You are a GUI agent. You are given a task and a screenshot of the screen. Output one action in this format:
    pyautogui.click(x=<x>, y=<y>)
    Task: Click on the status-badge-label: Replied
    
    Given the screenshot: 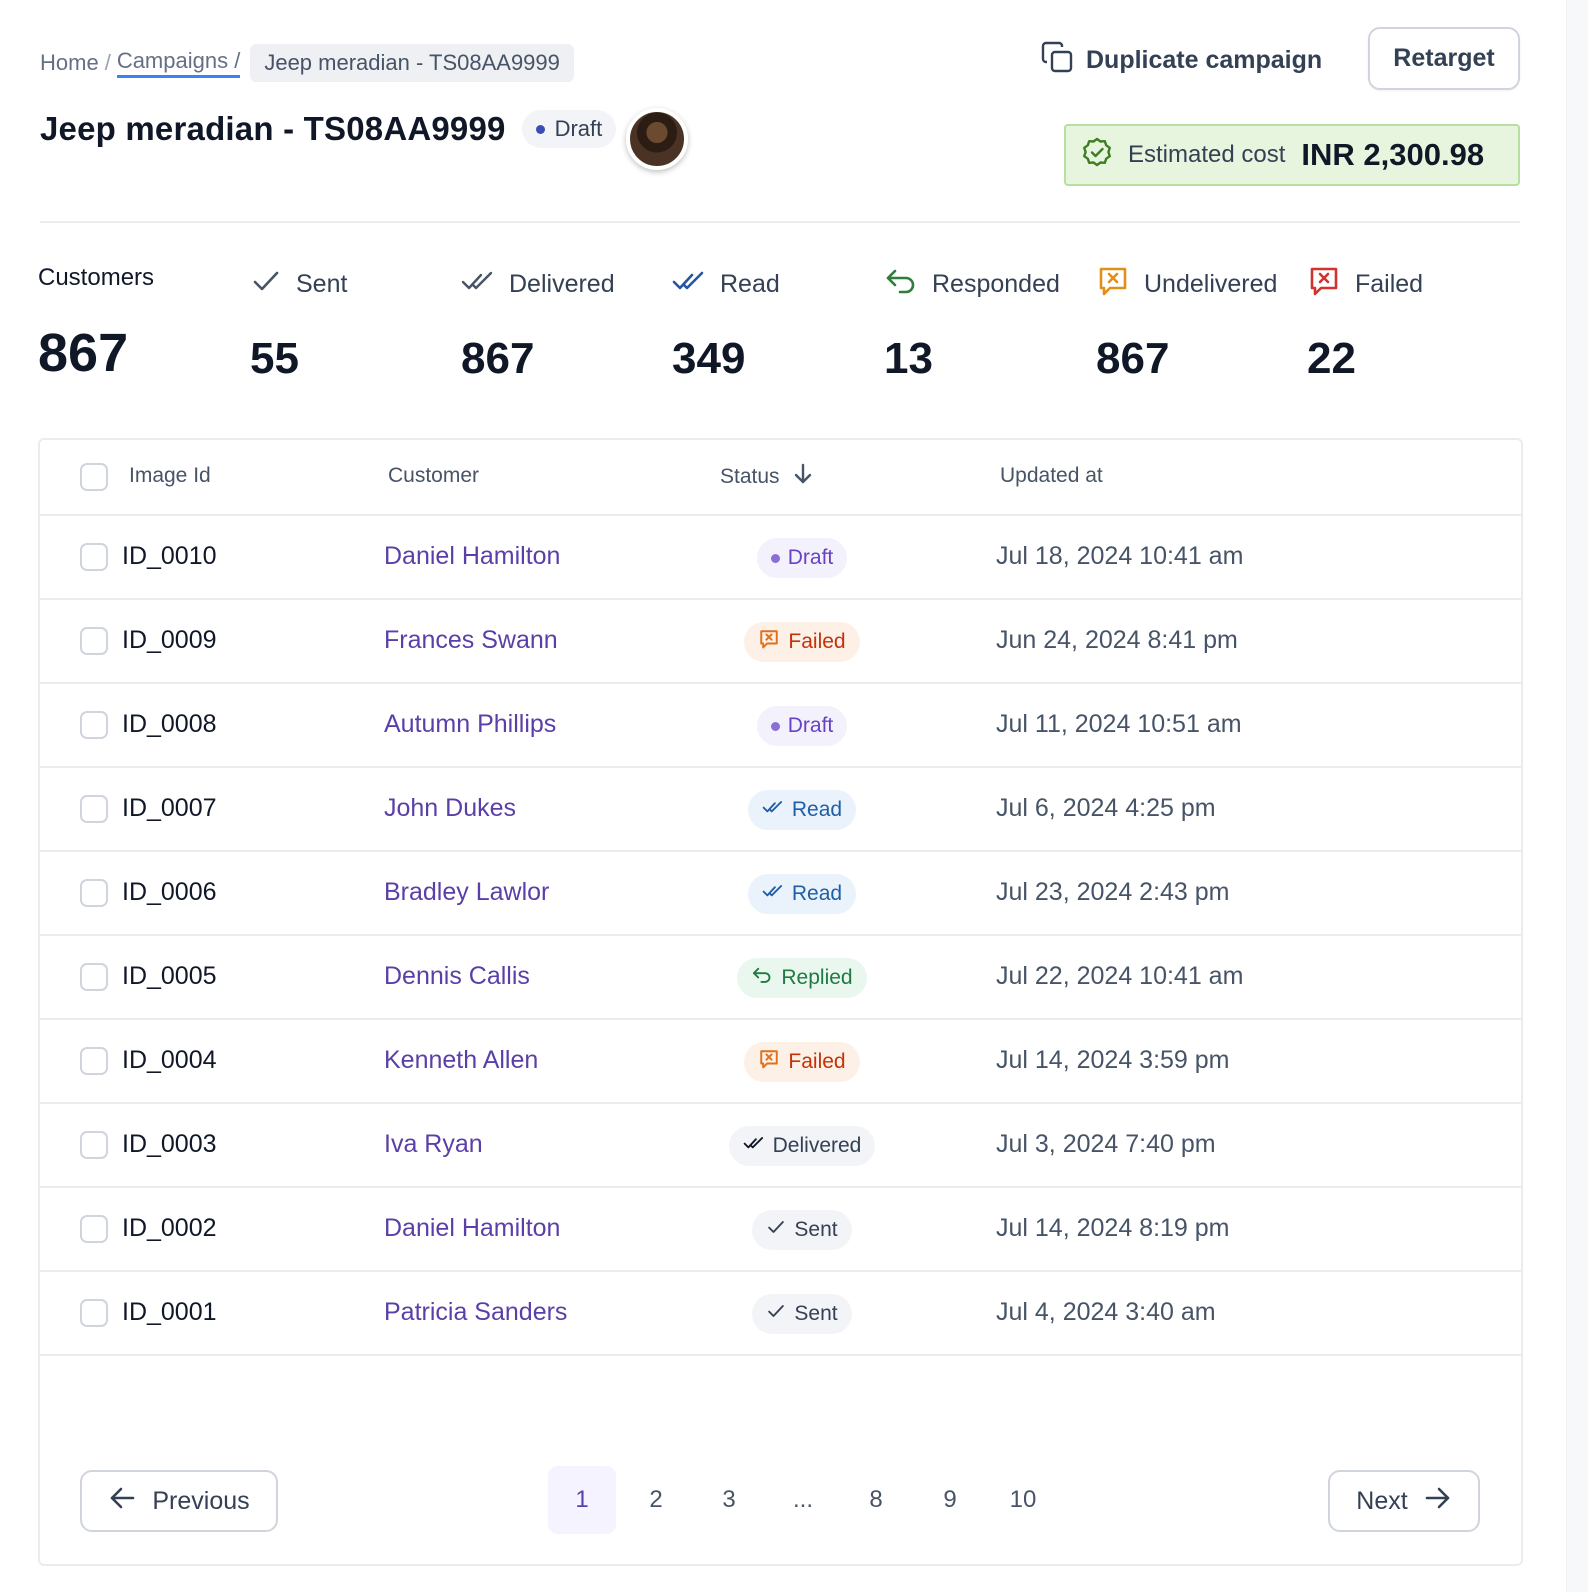 What is the action you would take?
    pyautogui.click(x=817, y=977)
    